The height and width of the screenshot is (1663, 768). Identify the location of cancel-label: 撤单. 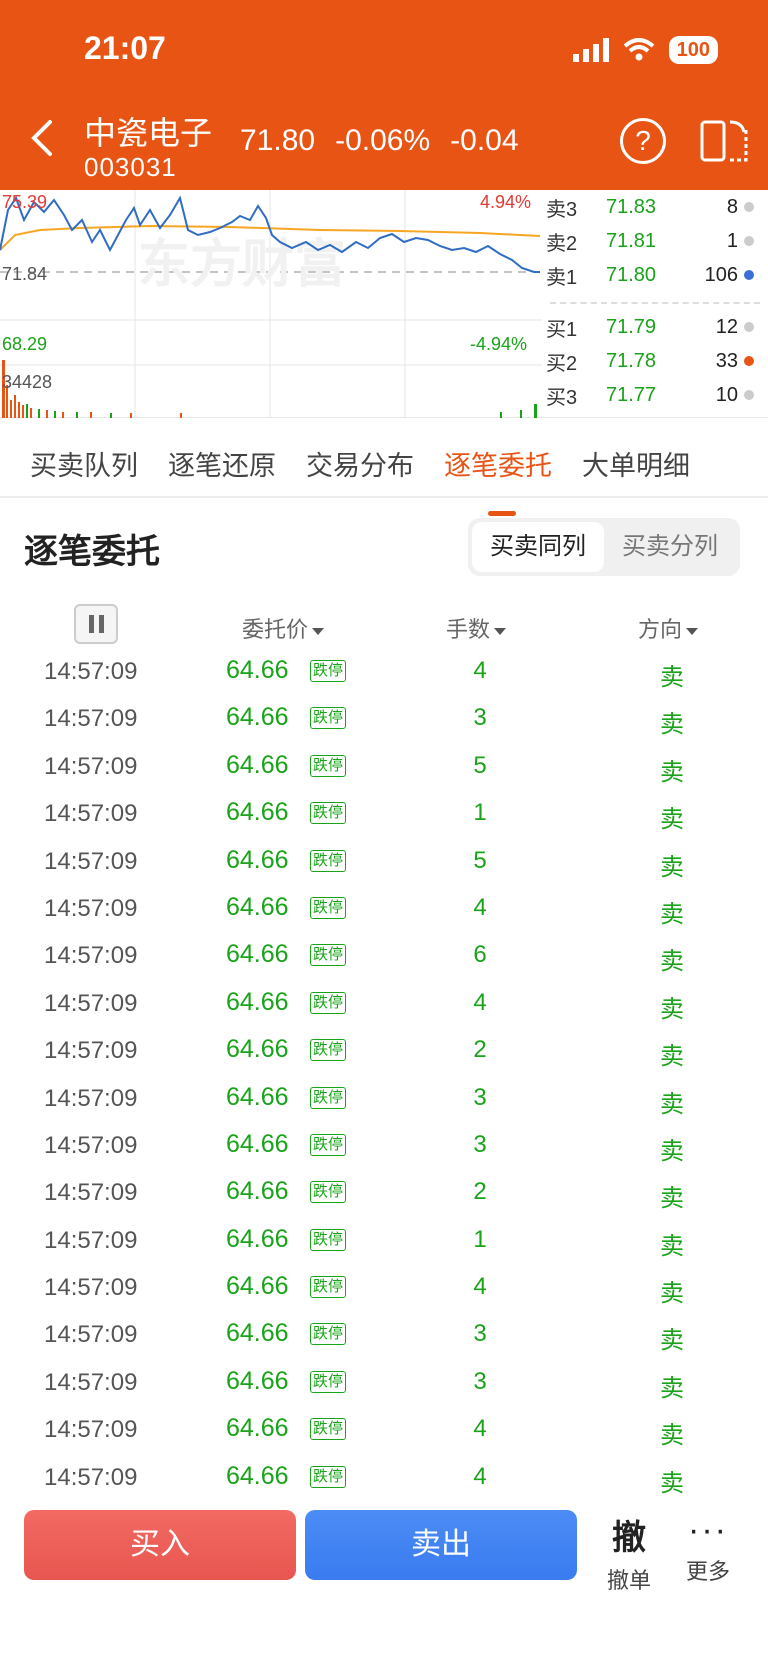
(628, 1580).